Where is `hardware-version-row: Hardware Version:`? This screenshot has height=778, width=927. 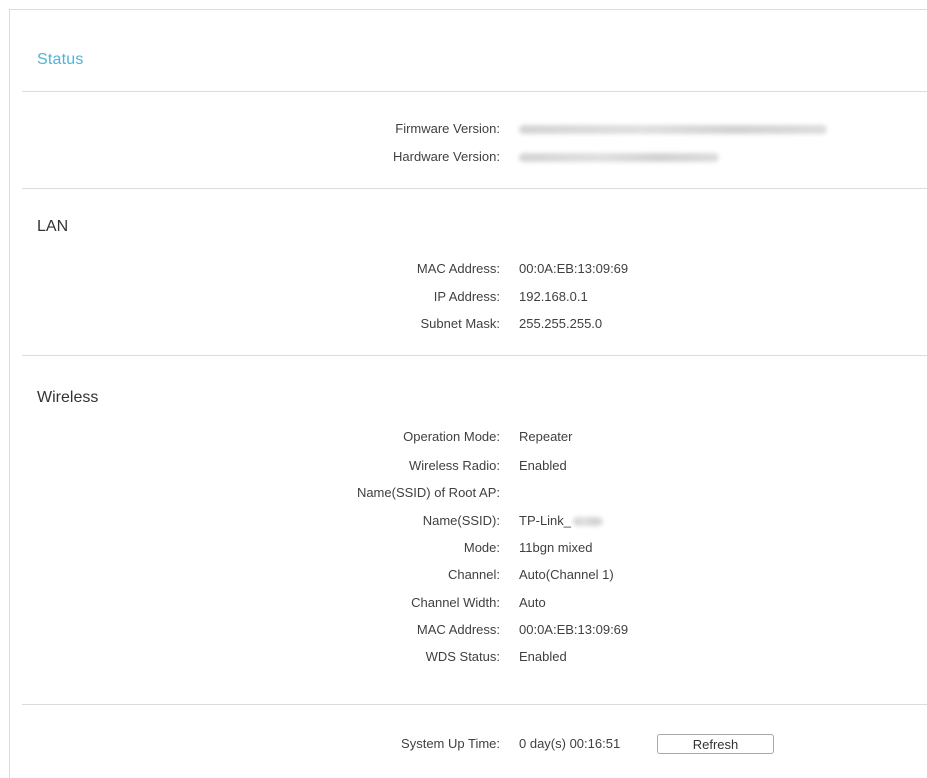 hardware-version-row: Hardware Version: is located at coordinates (463, 157).